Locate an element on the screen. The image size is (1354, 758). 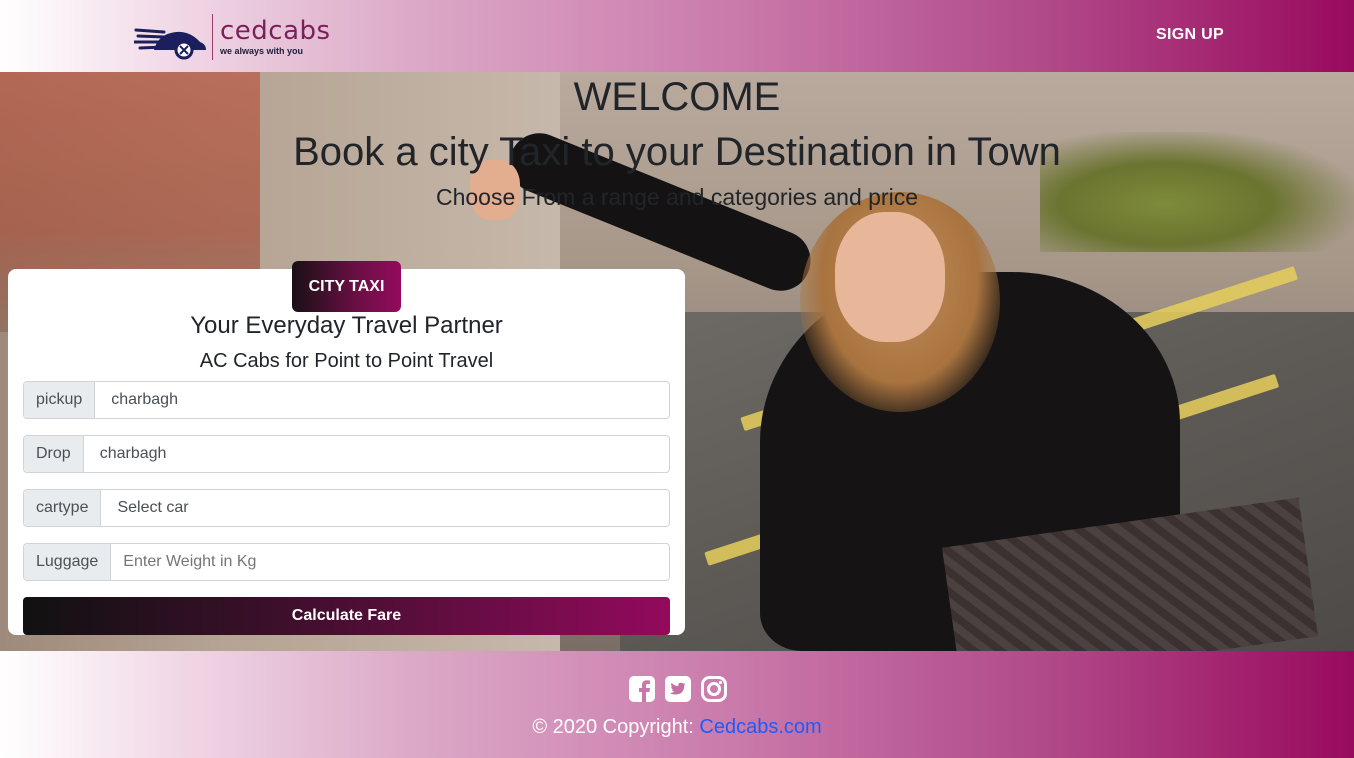
luggage-input is located at coordinates (390, 562).